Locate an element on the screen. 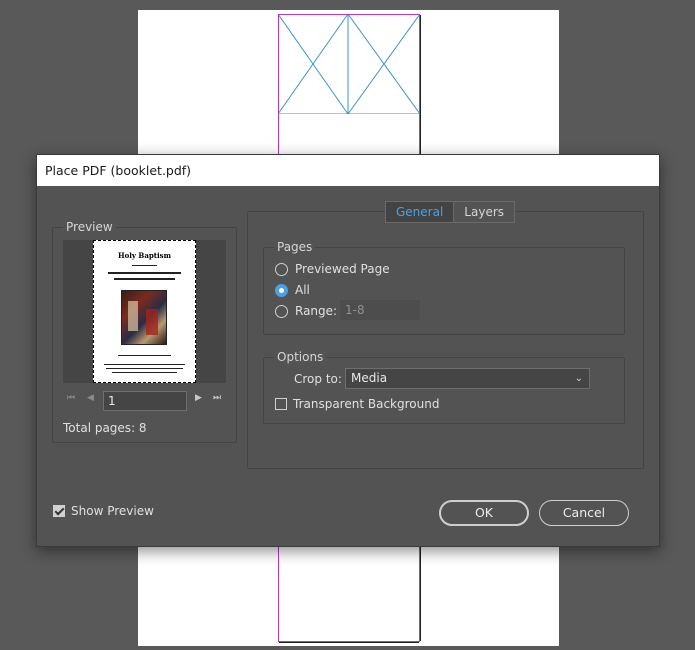 This screenshot has height=650, width=695. pages-group-title: Pages is located at coordinates (295, 247).